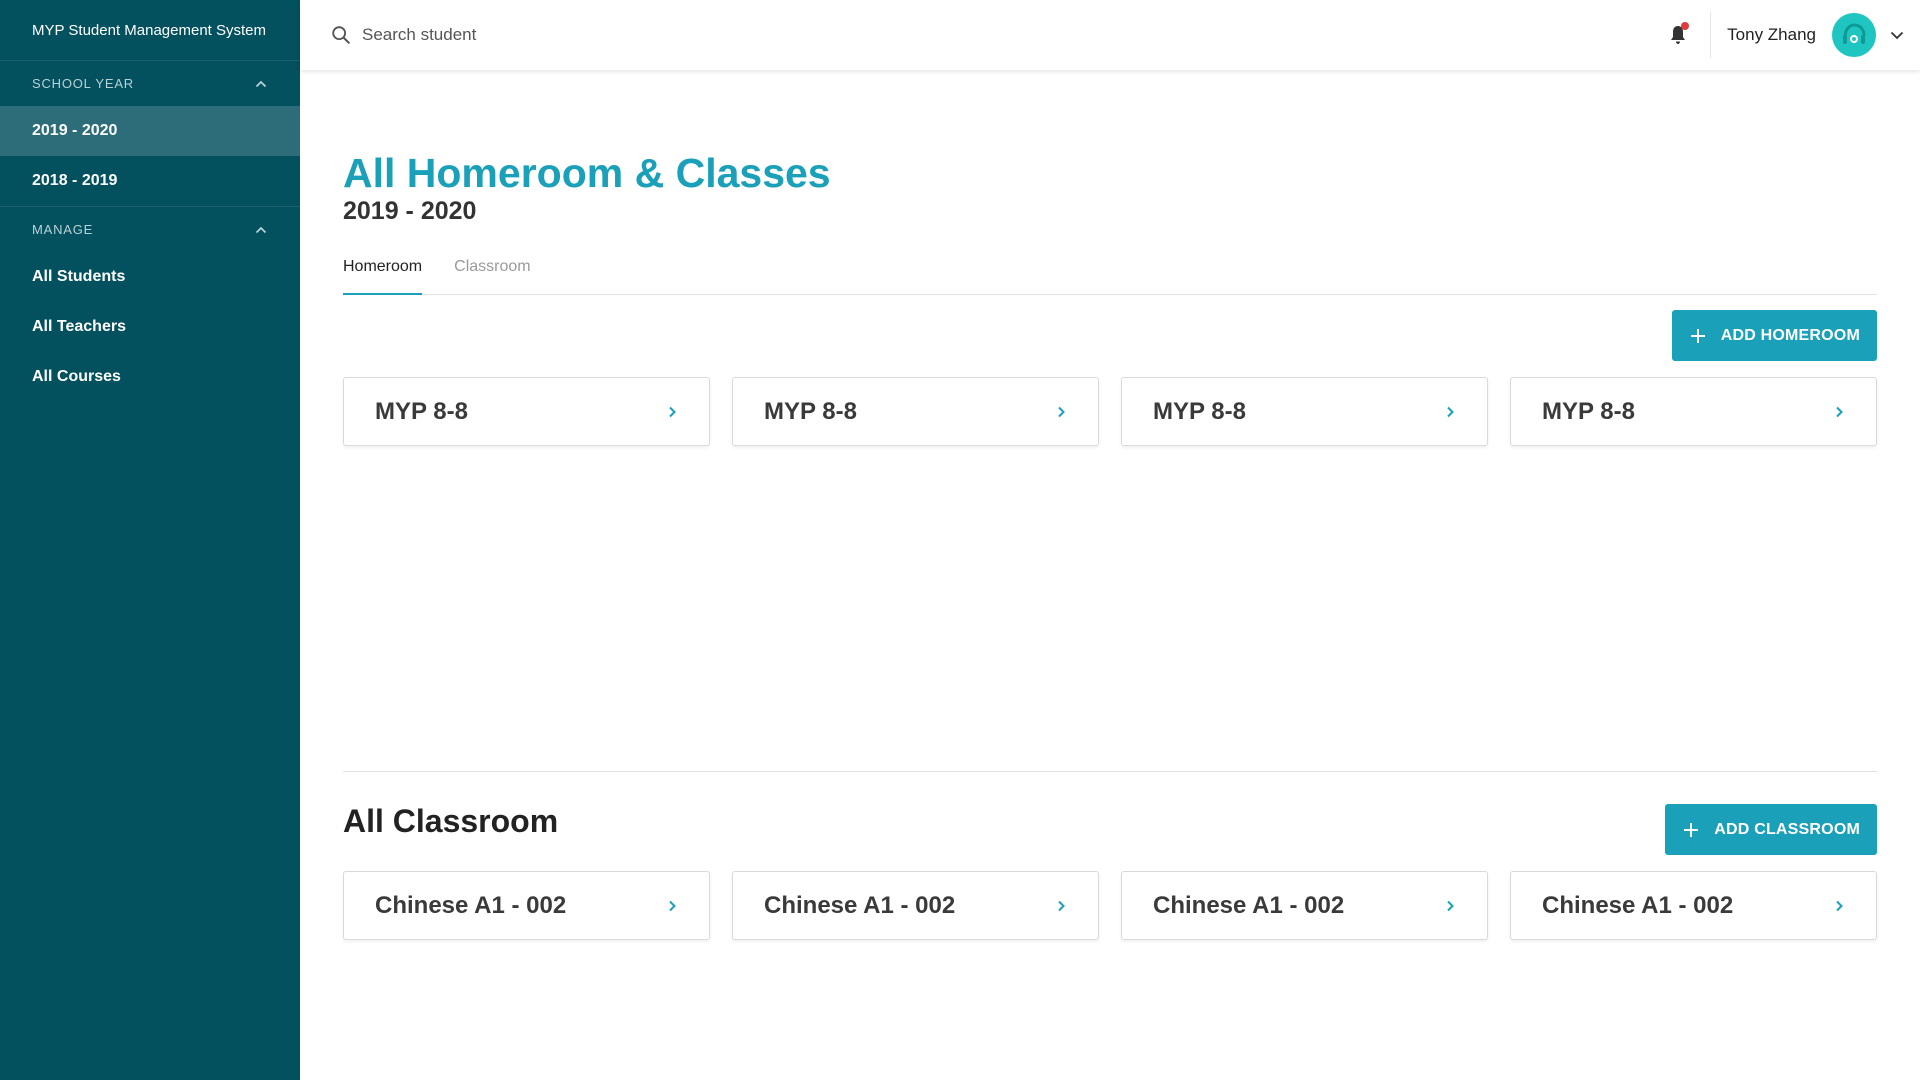  I want to click on sidebar-item-label: 2019 - 2020, so click(75, 130).